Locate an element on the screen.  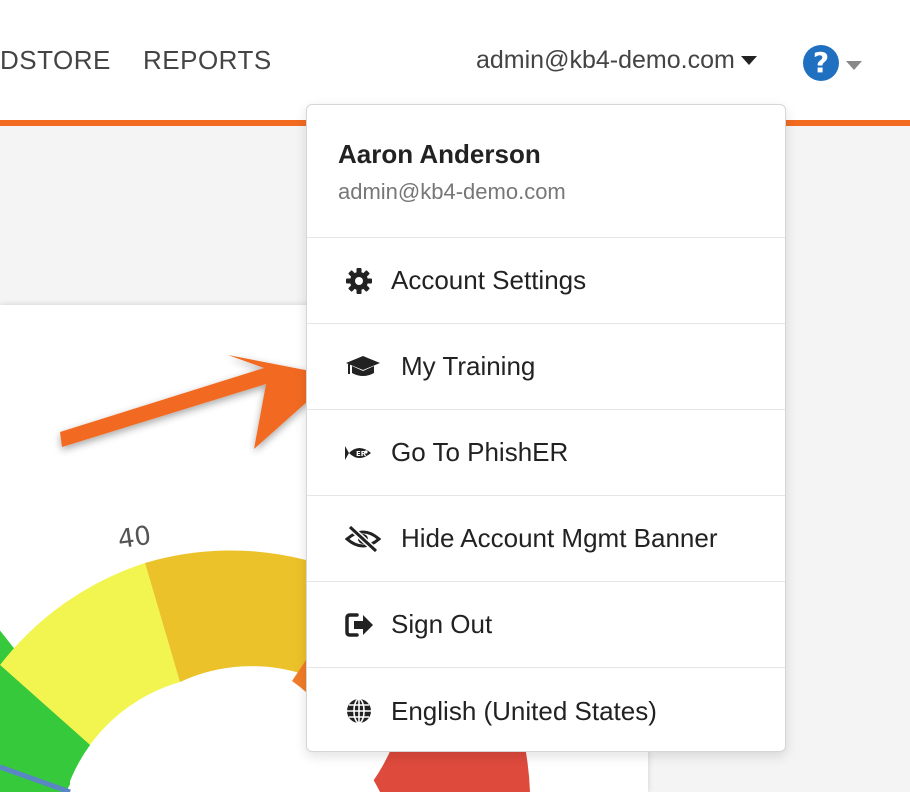
caret-down-icon is located at coordinates (748, 60).